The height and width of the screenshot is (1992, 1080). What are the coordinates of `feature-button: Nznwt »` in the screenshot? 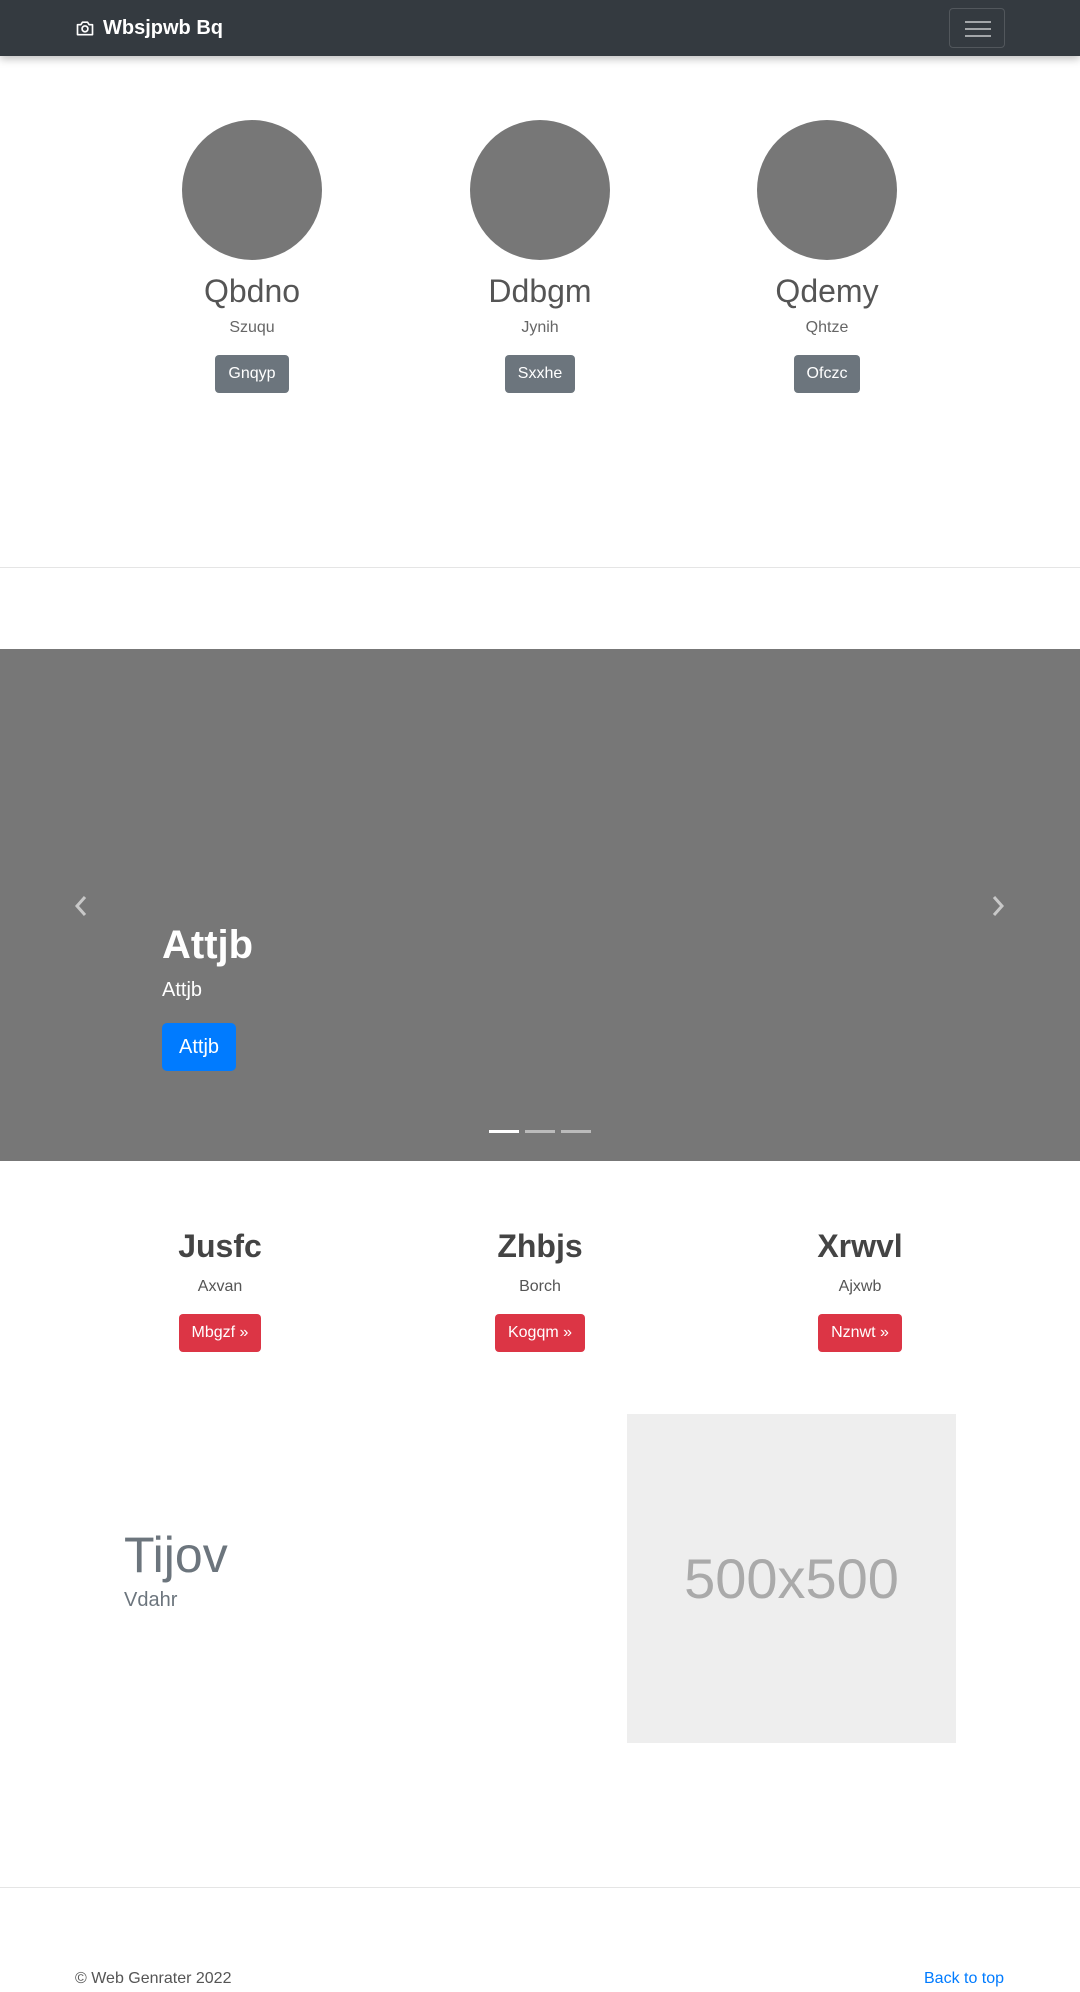 It's located at (860, 1333).